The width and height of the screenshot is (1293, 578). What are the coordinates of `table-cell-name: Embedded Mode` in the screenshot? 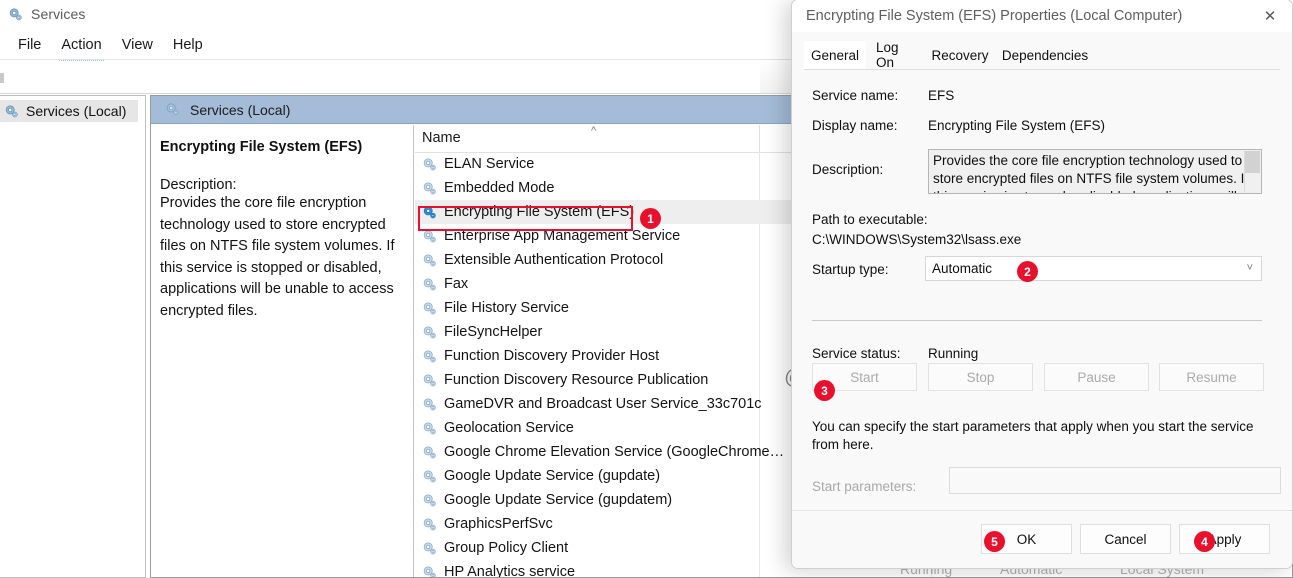 It's located at (499, 188).